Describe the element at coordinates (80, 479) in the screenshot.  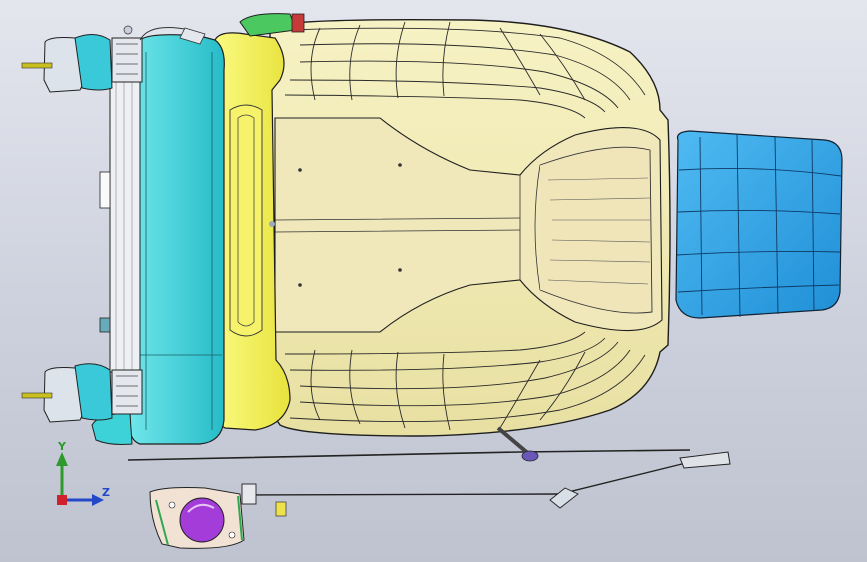
I see `coordinate-triad` at that location.